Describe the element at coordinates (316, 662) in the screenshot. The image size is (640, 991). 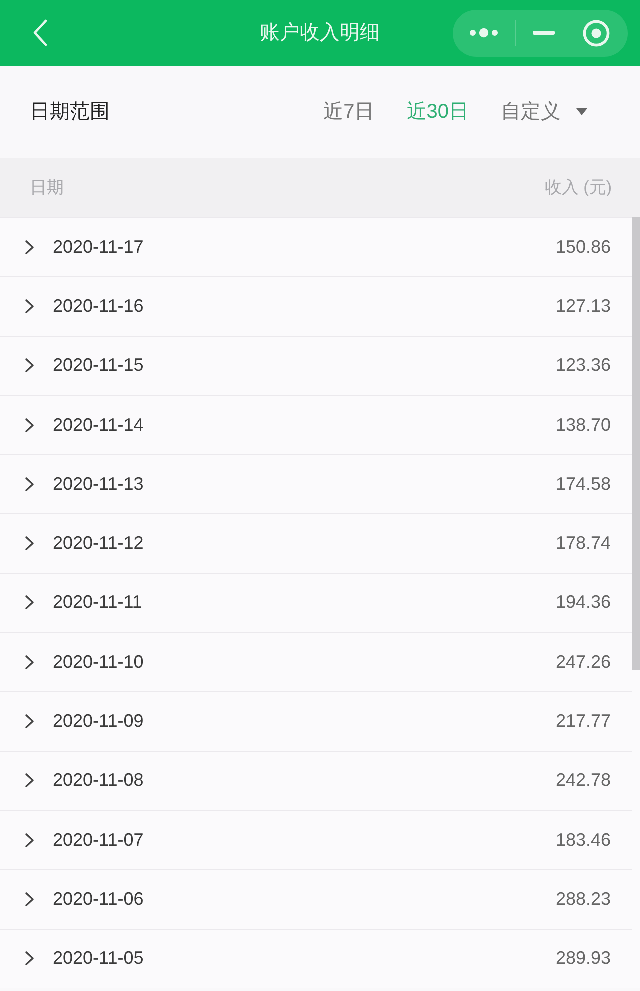
I see `date-row: 2020-11-10 247.26` at that location.